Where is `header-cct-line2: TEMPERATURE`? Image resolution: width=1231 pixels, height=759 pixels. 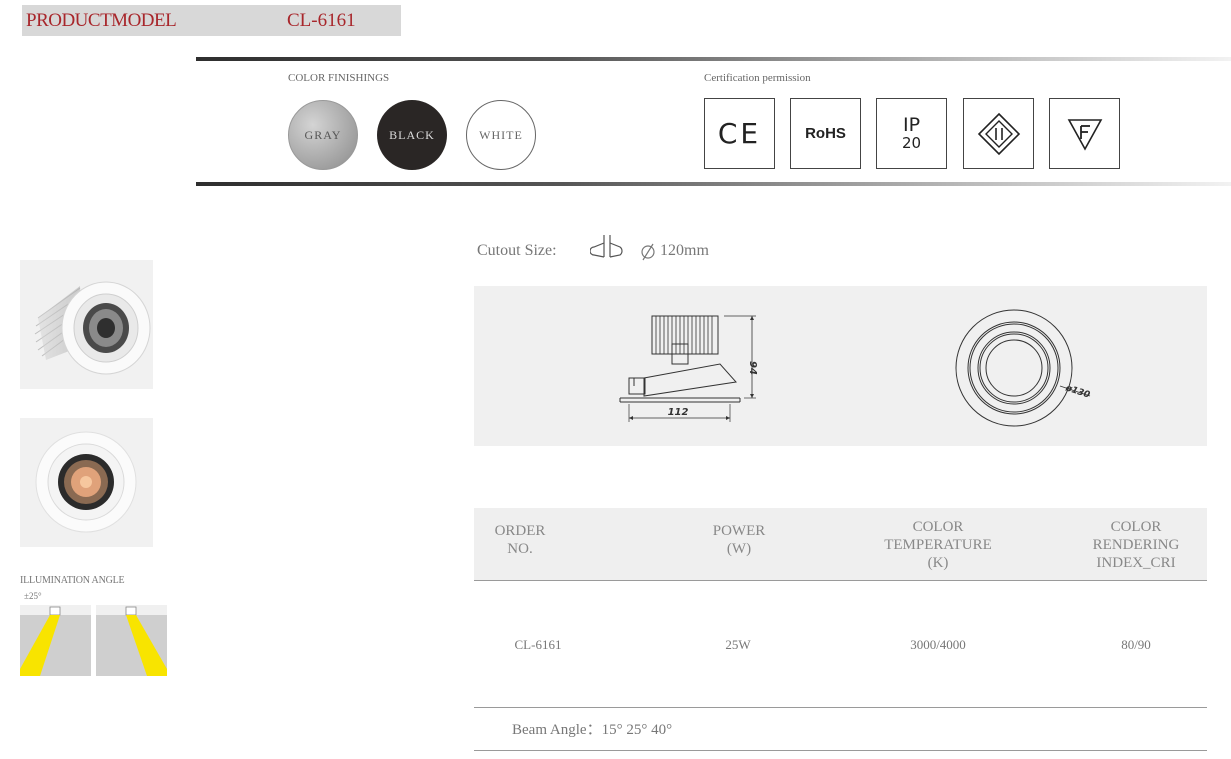 header-cct-line2: TEMPERATURE is located at coordinates (938, 545).